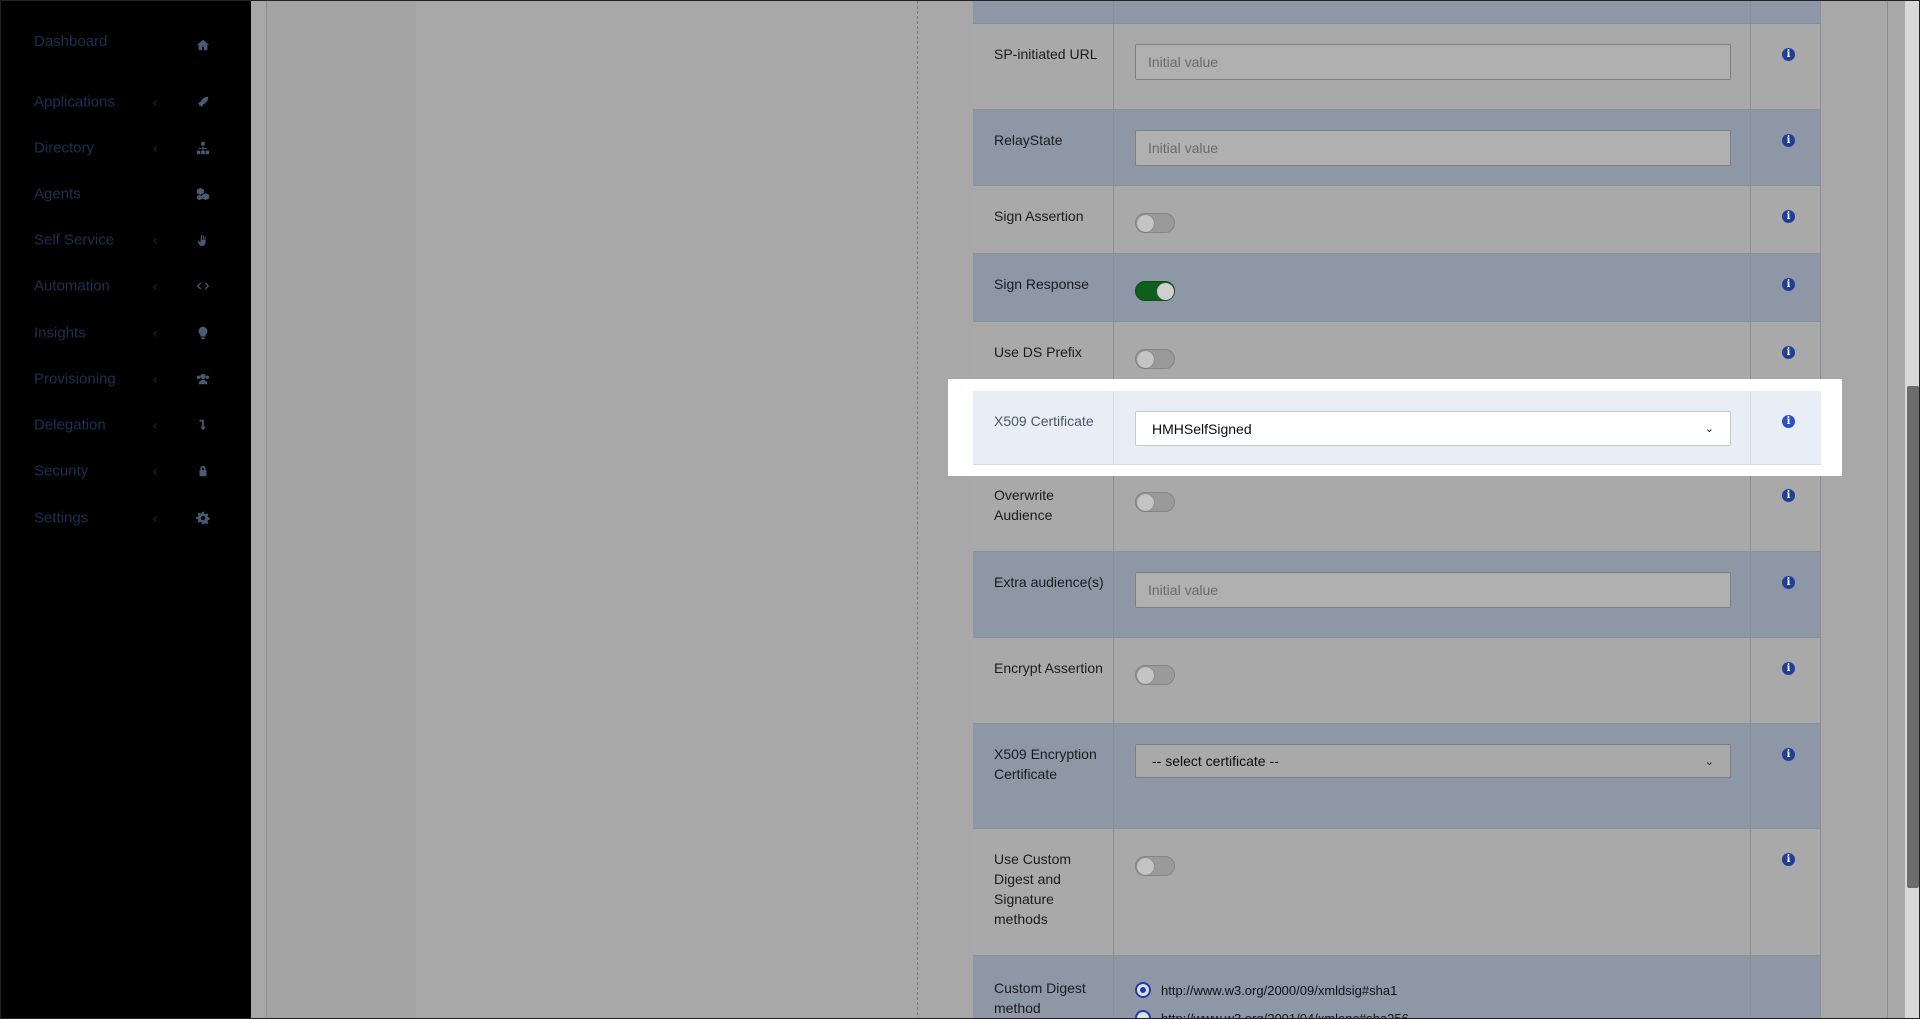 Image resolution: width=1920 pixels, height=1019 pixels. I want to click on sidebar-item-label: Insights, so click(60, 333).